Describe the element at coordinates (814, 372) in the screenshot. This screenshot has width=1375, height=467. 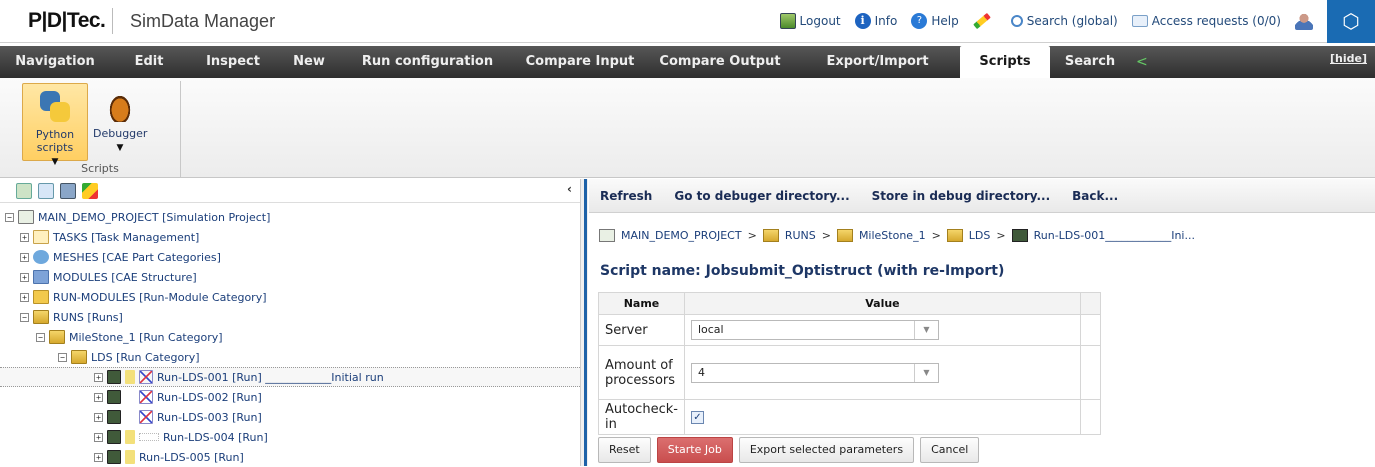
I see `processors-select: 4 ▼` at that location.